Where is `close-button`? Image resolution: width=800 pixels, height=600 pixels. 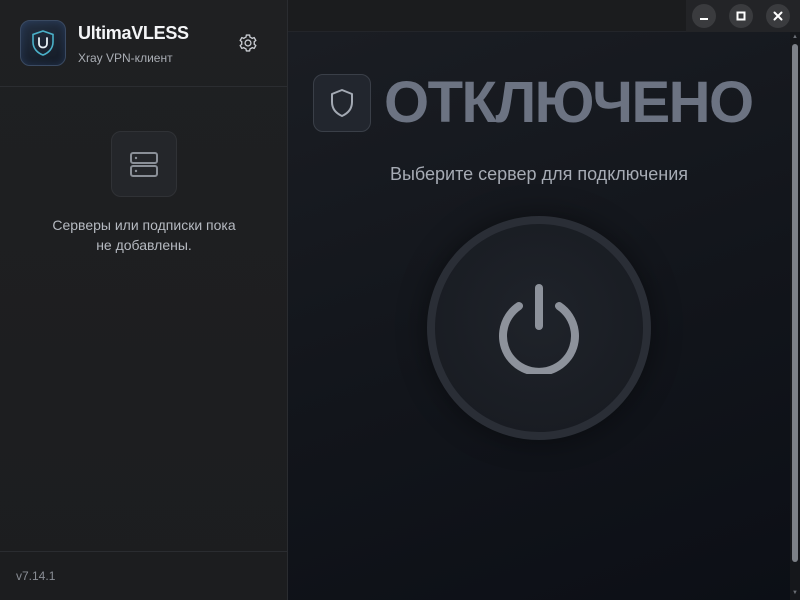
close-button is located at coordinates (778, 16).